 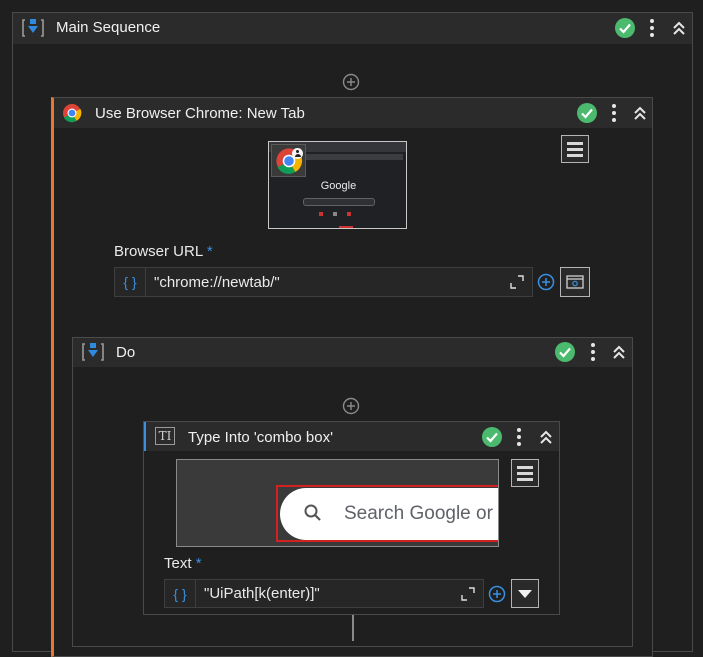 I want to click on text-input-field: { } "UiPath[k(enter)]", so click(x=324, y=593).